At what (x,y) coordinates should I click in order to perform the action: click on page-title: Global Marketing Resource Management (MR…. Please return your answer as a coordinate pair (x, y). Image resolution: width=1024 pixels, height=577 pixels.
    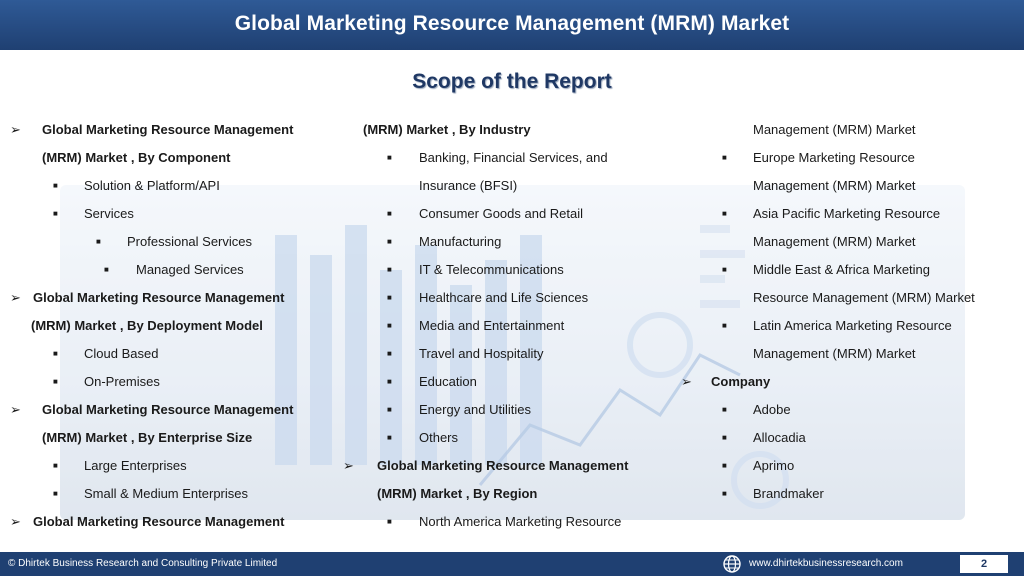
    Looking at the image, I should click on (512, 23).